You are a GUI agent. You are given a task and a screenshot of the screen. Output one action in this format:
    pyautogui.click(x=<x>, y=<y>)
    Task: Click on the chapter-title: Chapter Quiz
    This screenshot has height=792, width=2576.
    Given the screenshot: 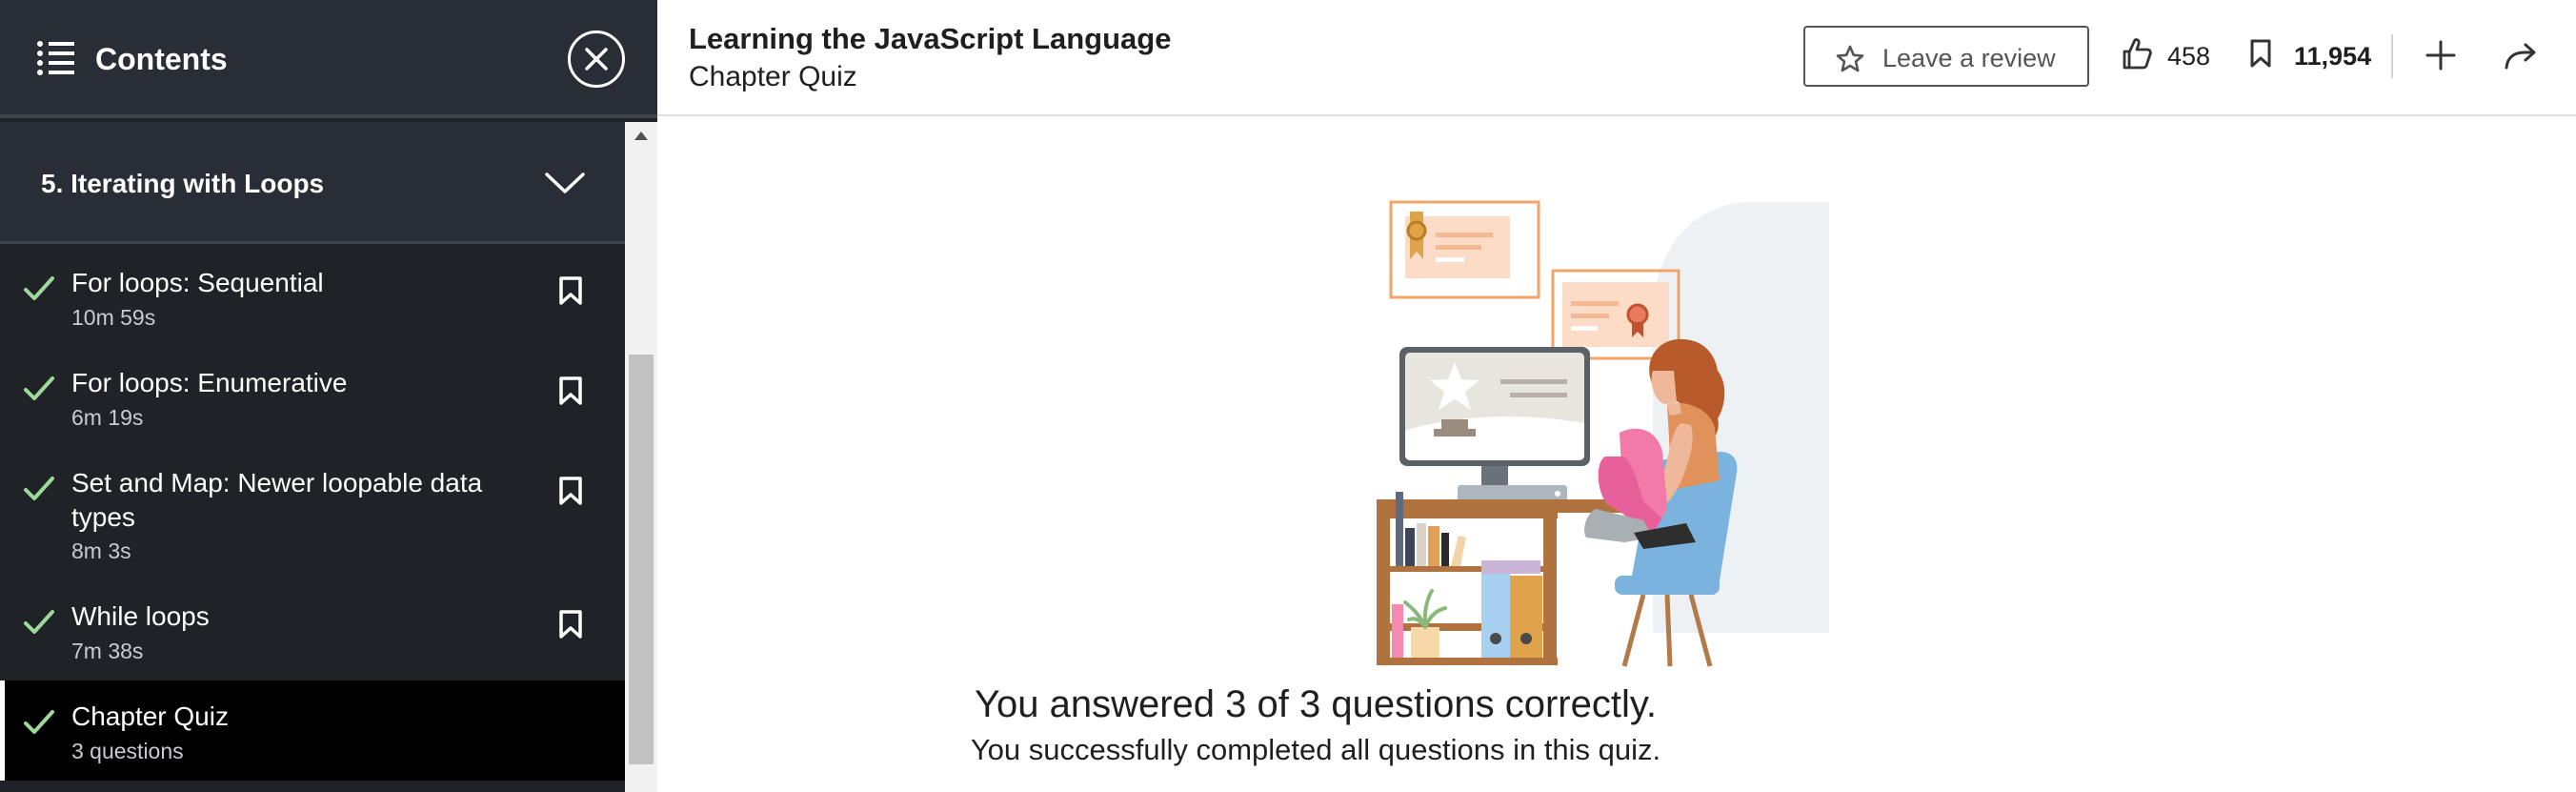 What is the action you would take?
    pyautogui.click(x=773, y=76)
    